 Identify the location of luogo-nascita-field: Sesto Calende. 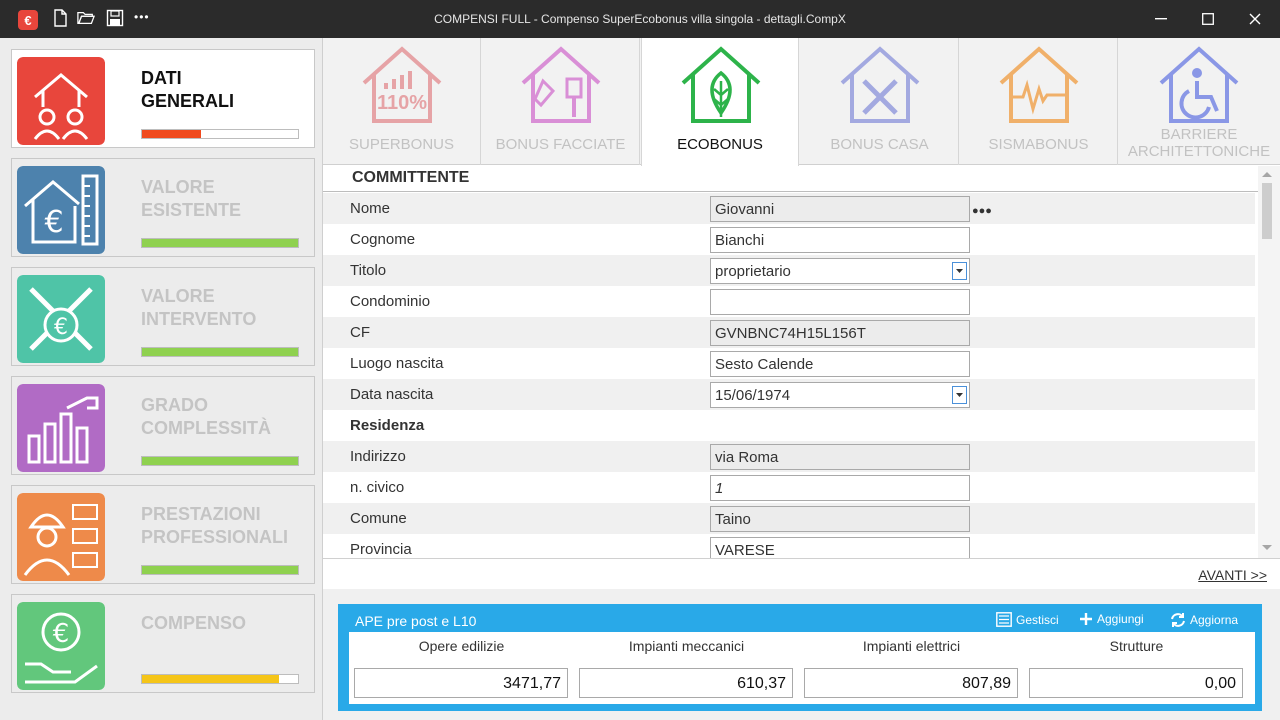
(840, 364).